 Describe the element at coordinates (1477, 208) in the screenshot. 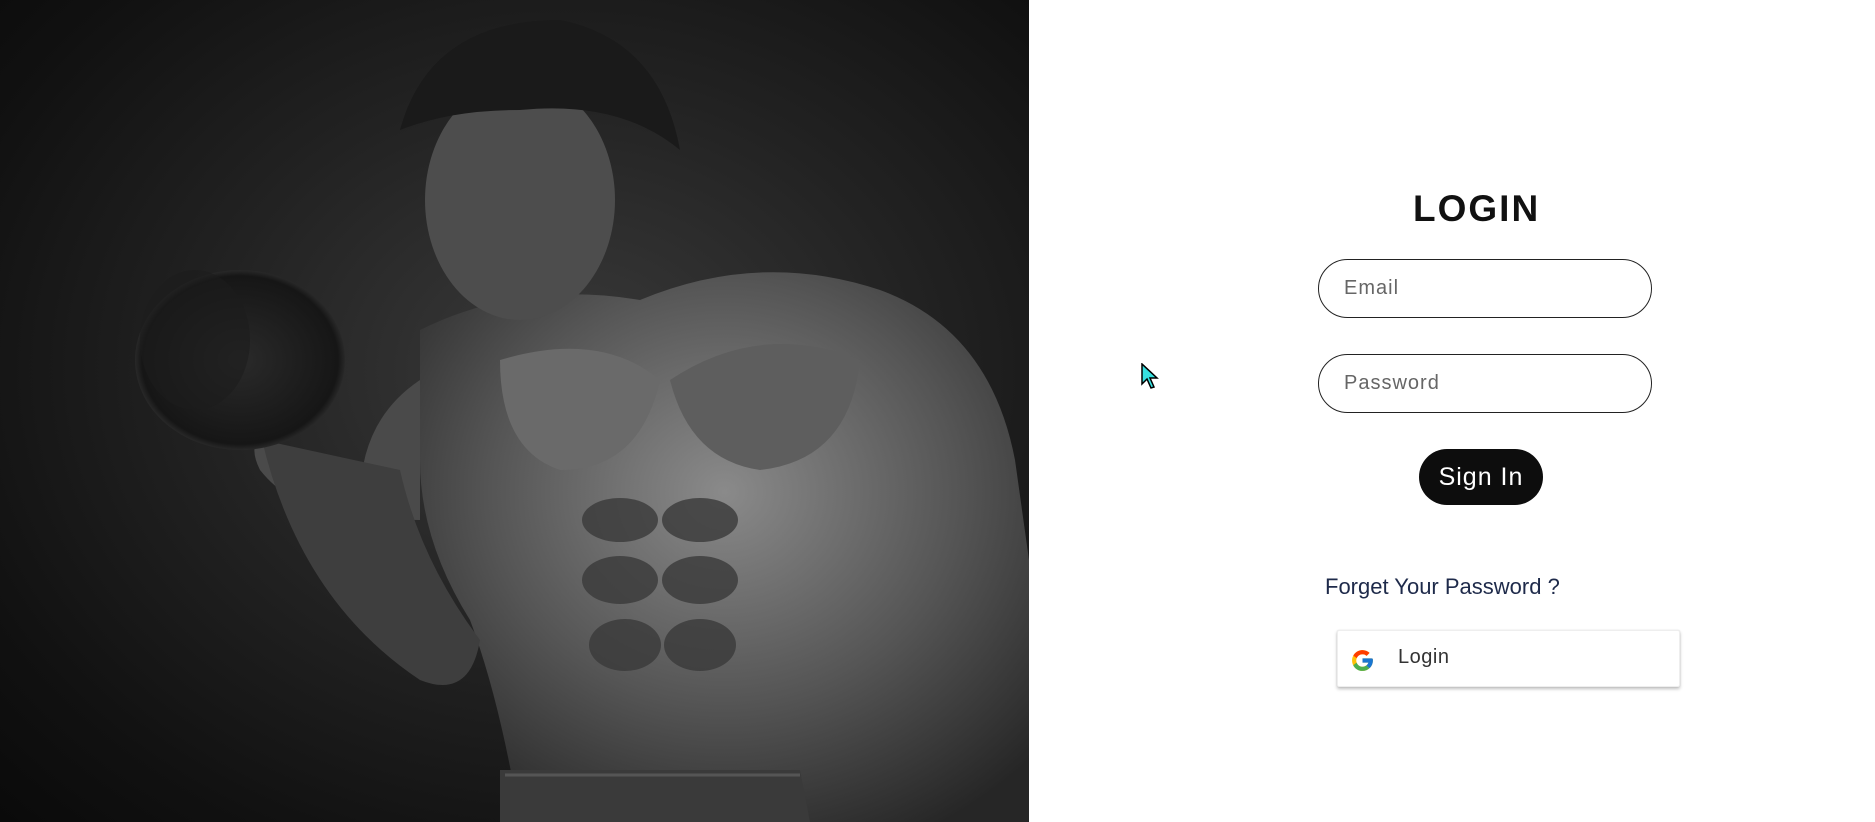

I see `login-title: LOGIN` at that location.